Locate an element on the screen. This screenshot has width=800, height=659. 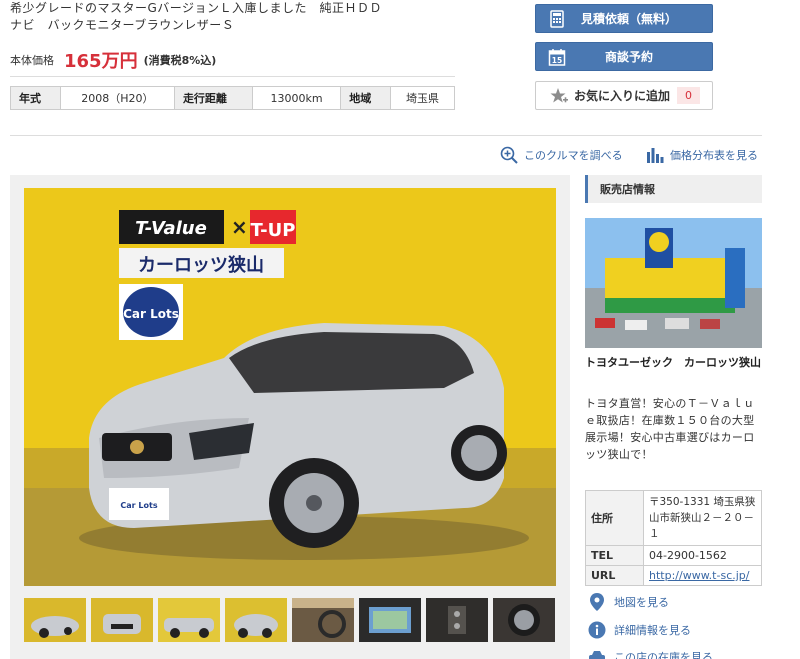
star-plus-icon is located at coordinates (559, 94).